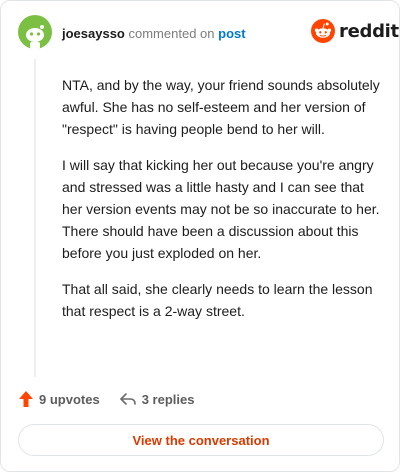 The height and width of the screenshot is (472, 400). I want to click on user-avatar, so click(35, 32).